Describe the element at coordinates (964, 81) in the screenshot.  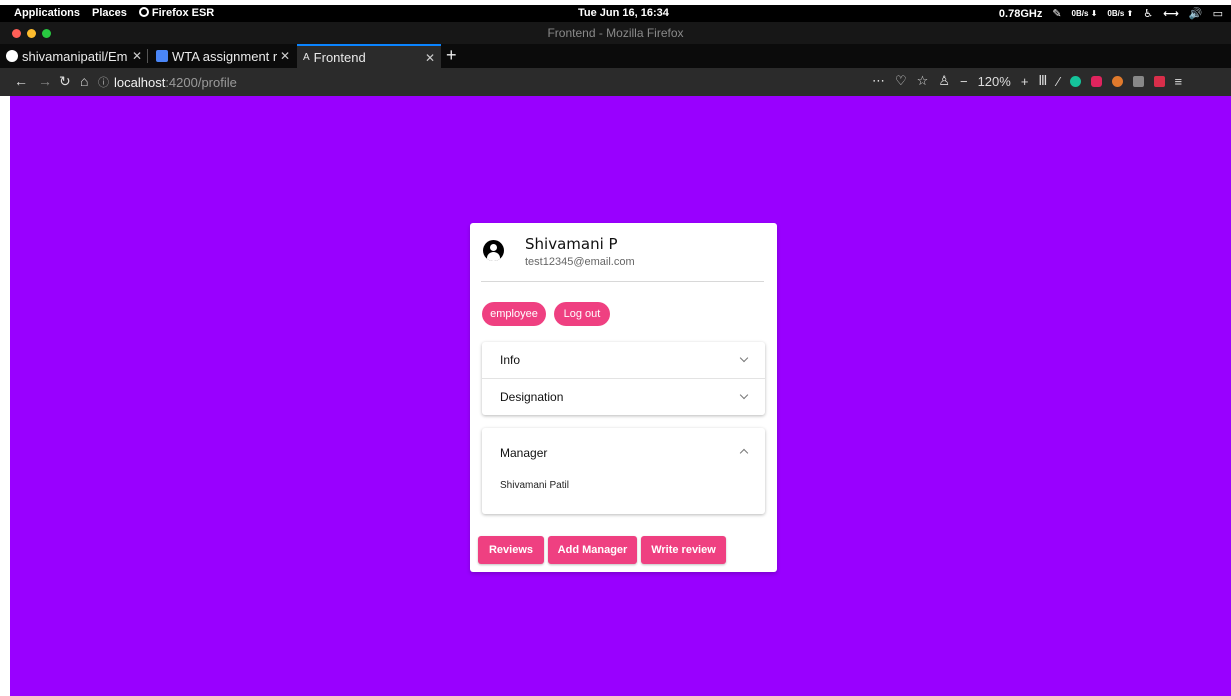
I see `zoom-out-button: −` at that location.